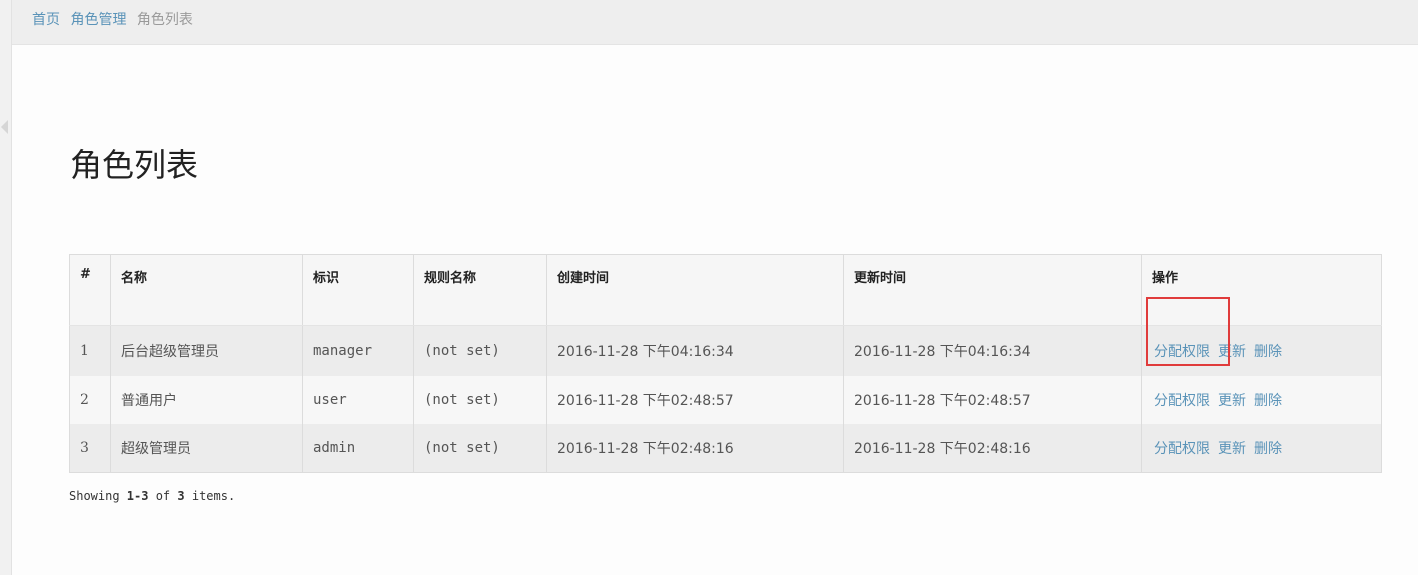 This screenshot has height=575, width=1418. What do you see at coordinates (206, 400) in the screenshot?
I see `cell-name: 普通用户` at bounding box center [206, 400].